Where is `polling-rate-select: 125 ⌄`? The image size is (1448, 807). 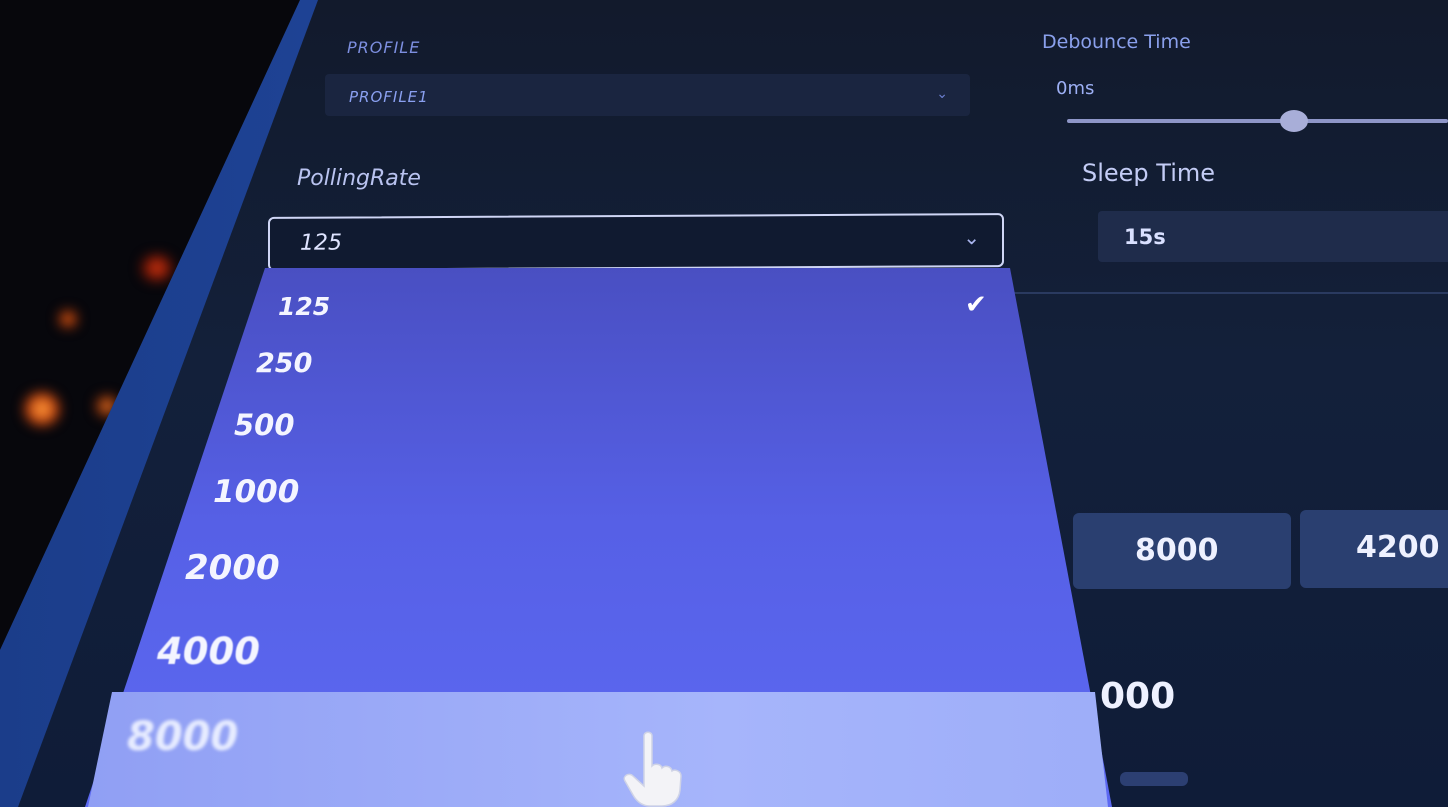
polling-rate-select: 125 ⌄ is located at coordinates (636, 242).